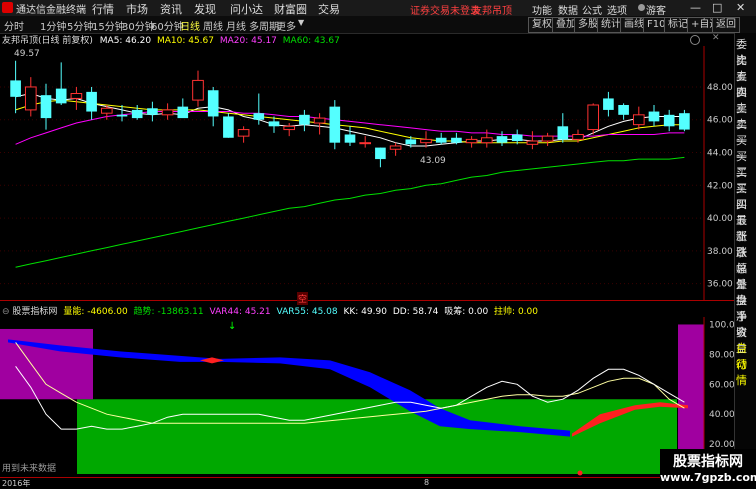 This screenshot has width=756, height=489. Describe the element at coordinates (53, 25) in the screenshot. I see `period-1min: 1分钟` at that location.